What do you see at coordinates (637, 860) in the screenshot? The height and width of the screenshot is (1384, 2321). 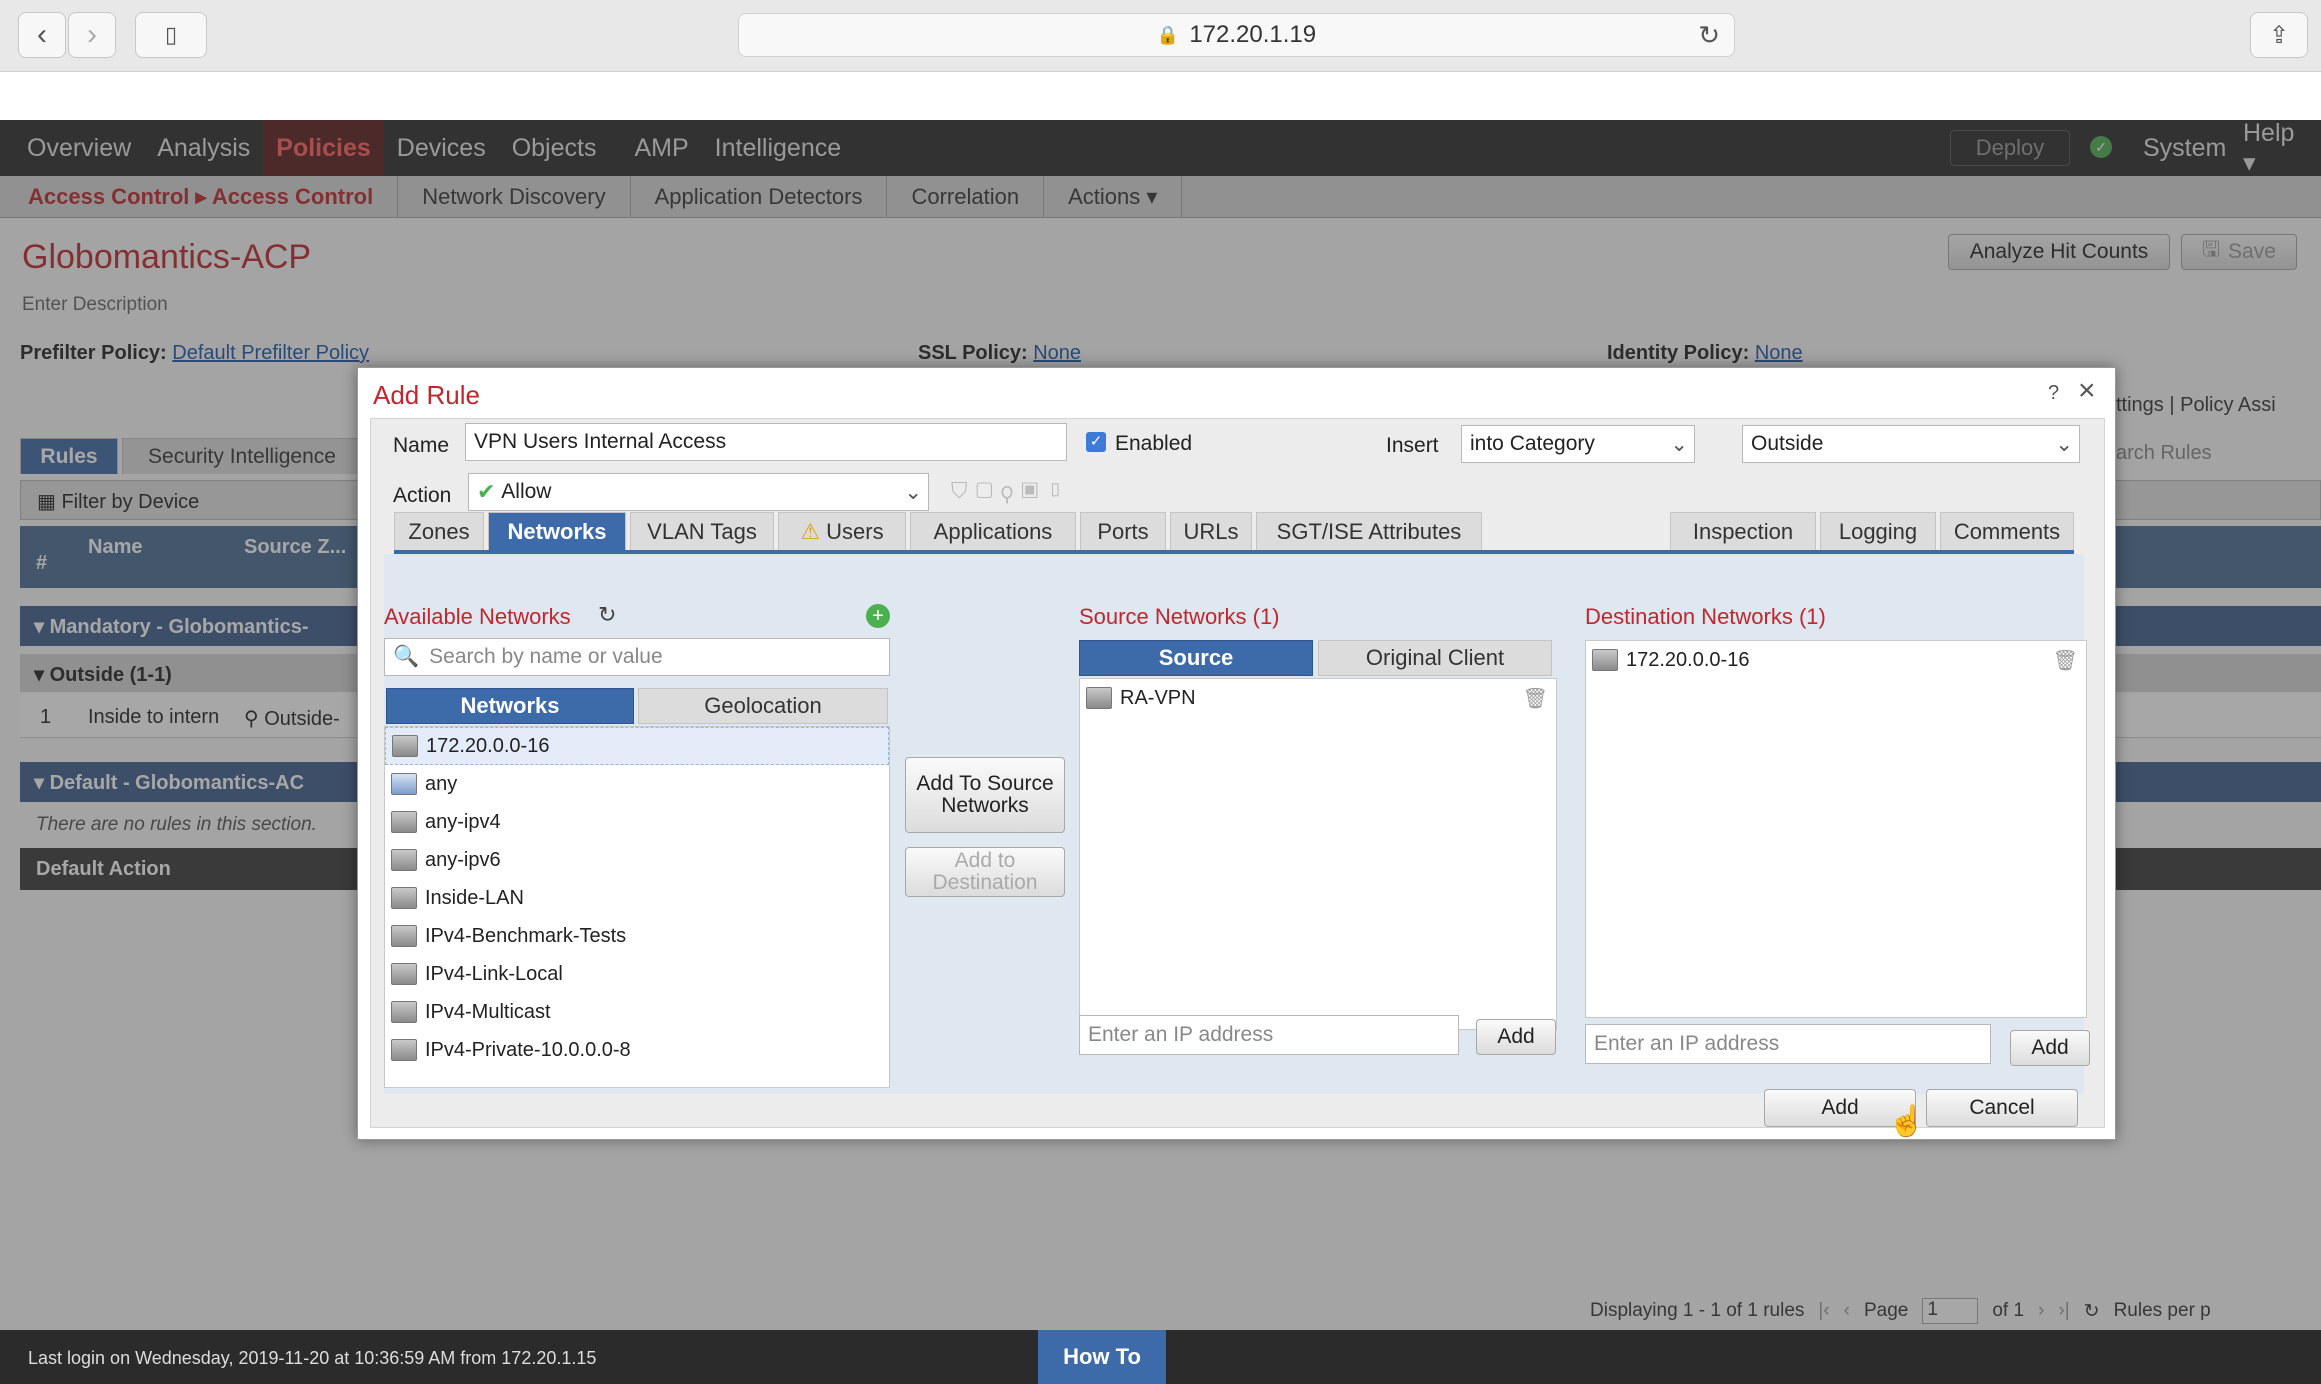 I see `network-item: any-ipv6` at bounding box center [637, 860].